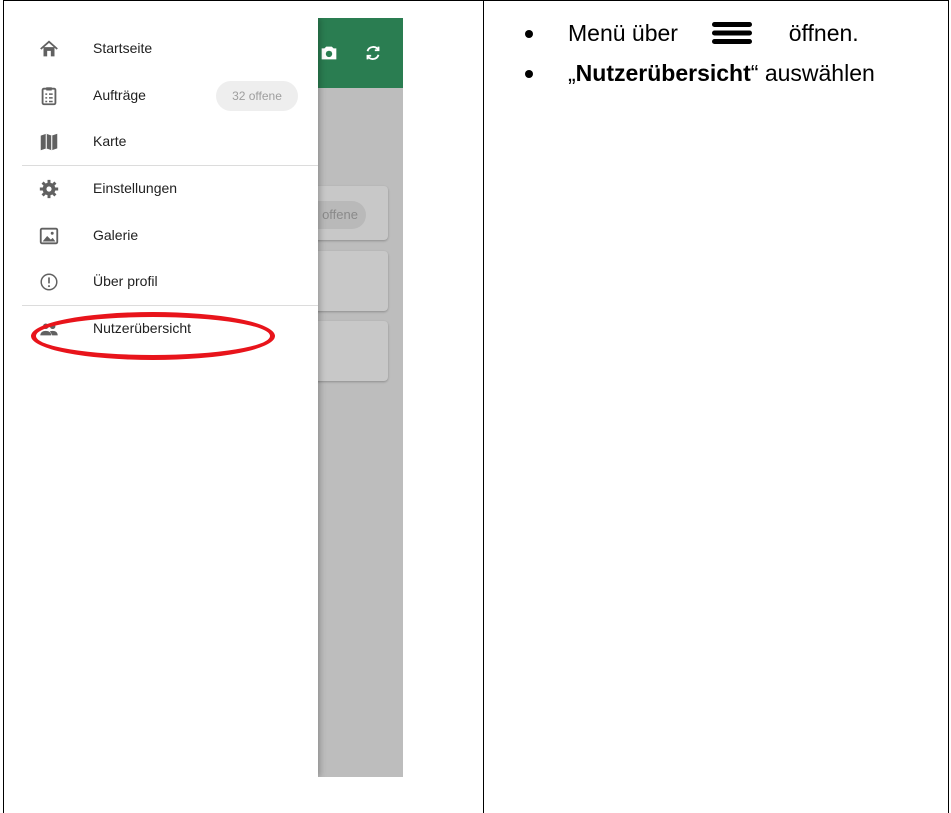  What do you see at coordinates (170, 236) in the screenshot?
I see `drawer-item-galerie: Galerie` at bounding box center [170, 236].